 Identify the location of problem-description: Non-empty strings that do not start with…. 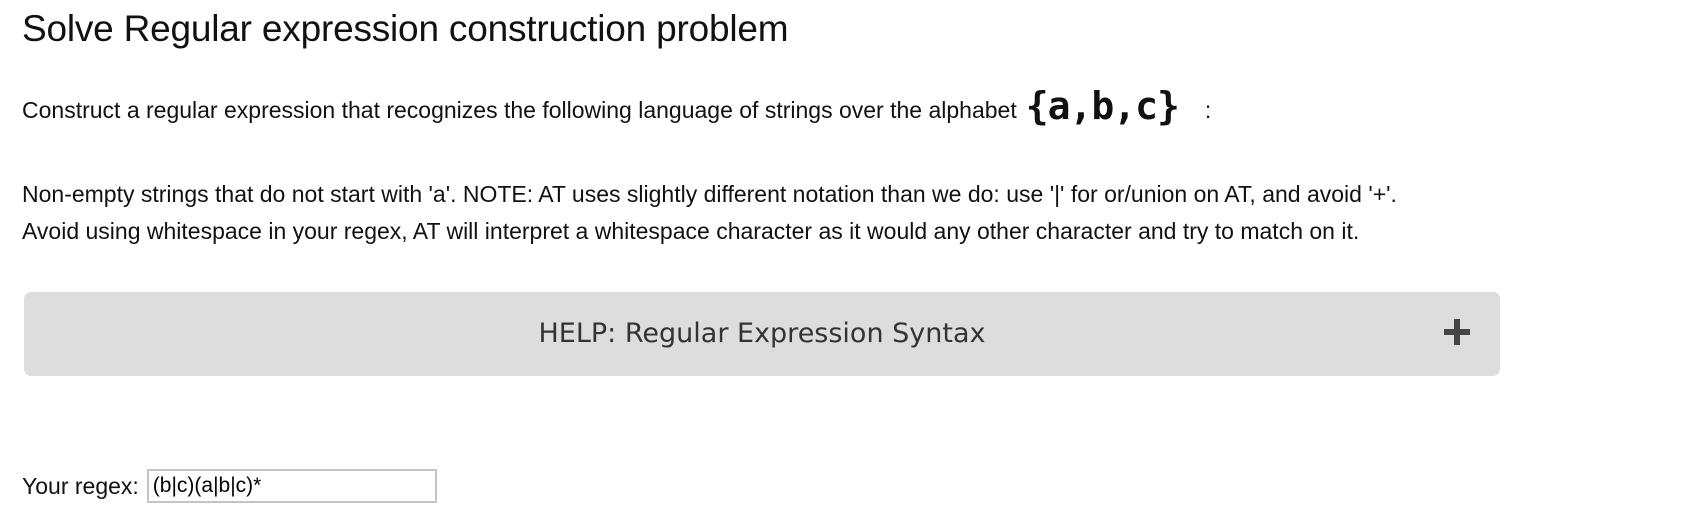
(709, 213).